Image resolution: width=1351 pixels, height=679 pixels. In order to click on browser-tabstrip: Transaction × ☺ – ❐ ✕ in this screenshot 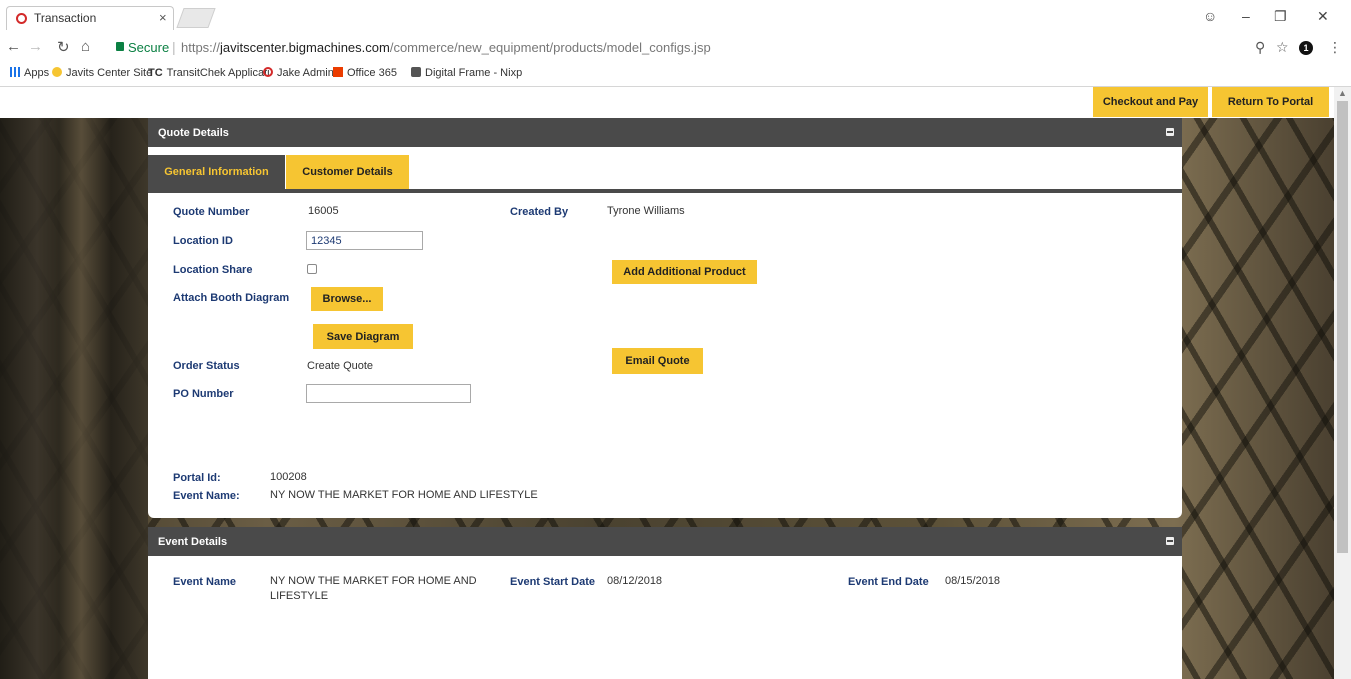, I will do `click(675, 17)`.